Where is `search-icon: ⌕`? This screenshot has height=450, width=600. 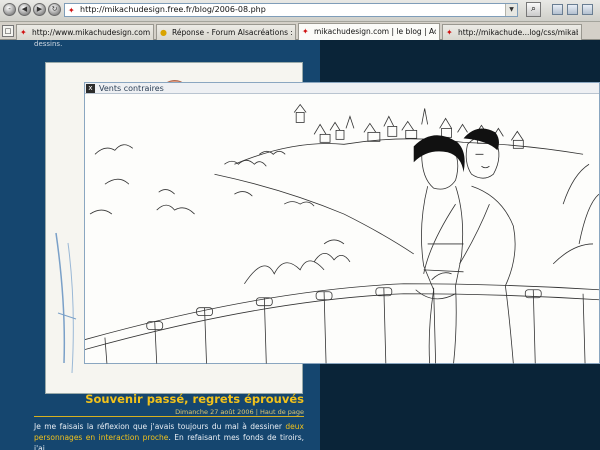
search-icon: ⌕ is located at coordinates (533, 9).